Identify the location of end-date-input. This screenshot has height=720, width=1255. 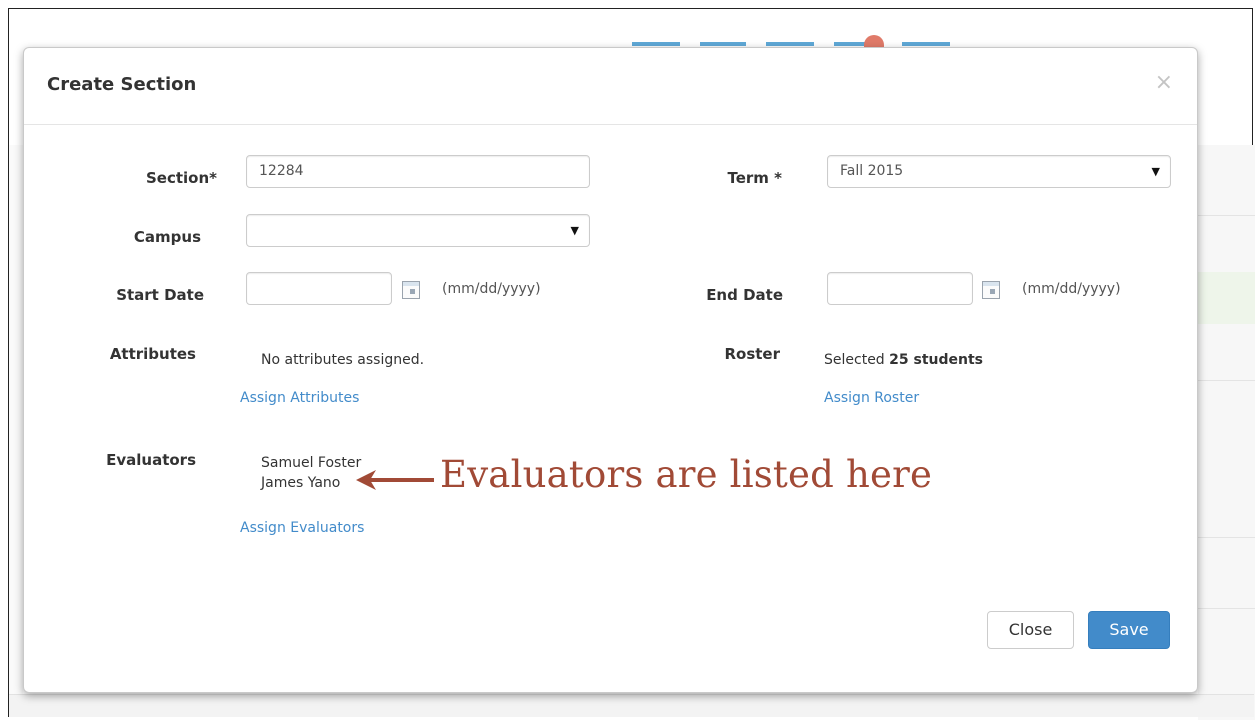
(900, 288).